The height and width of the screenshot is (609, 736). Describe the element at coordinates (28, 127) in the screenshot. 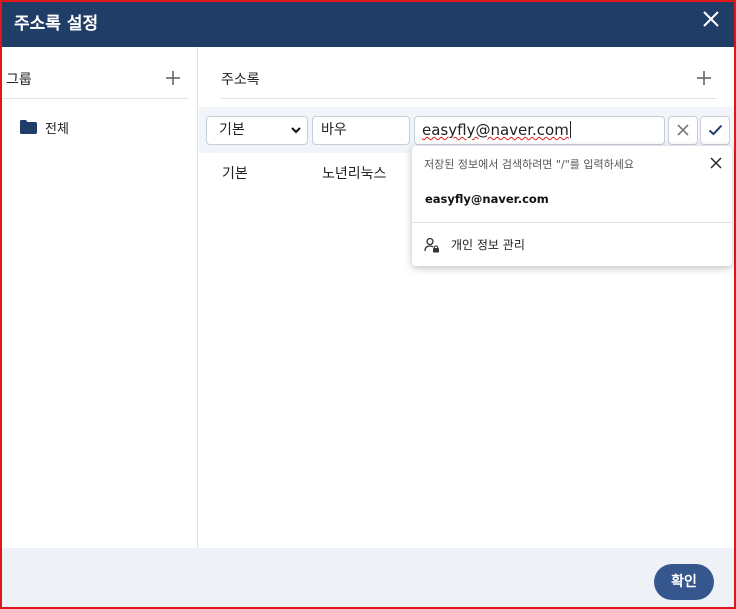

I see `folder-icon` at that location.